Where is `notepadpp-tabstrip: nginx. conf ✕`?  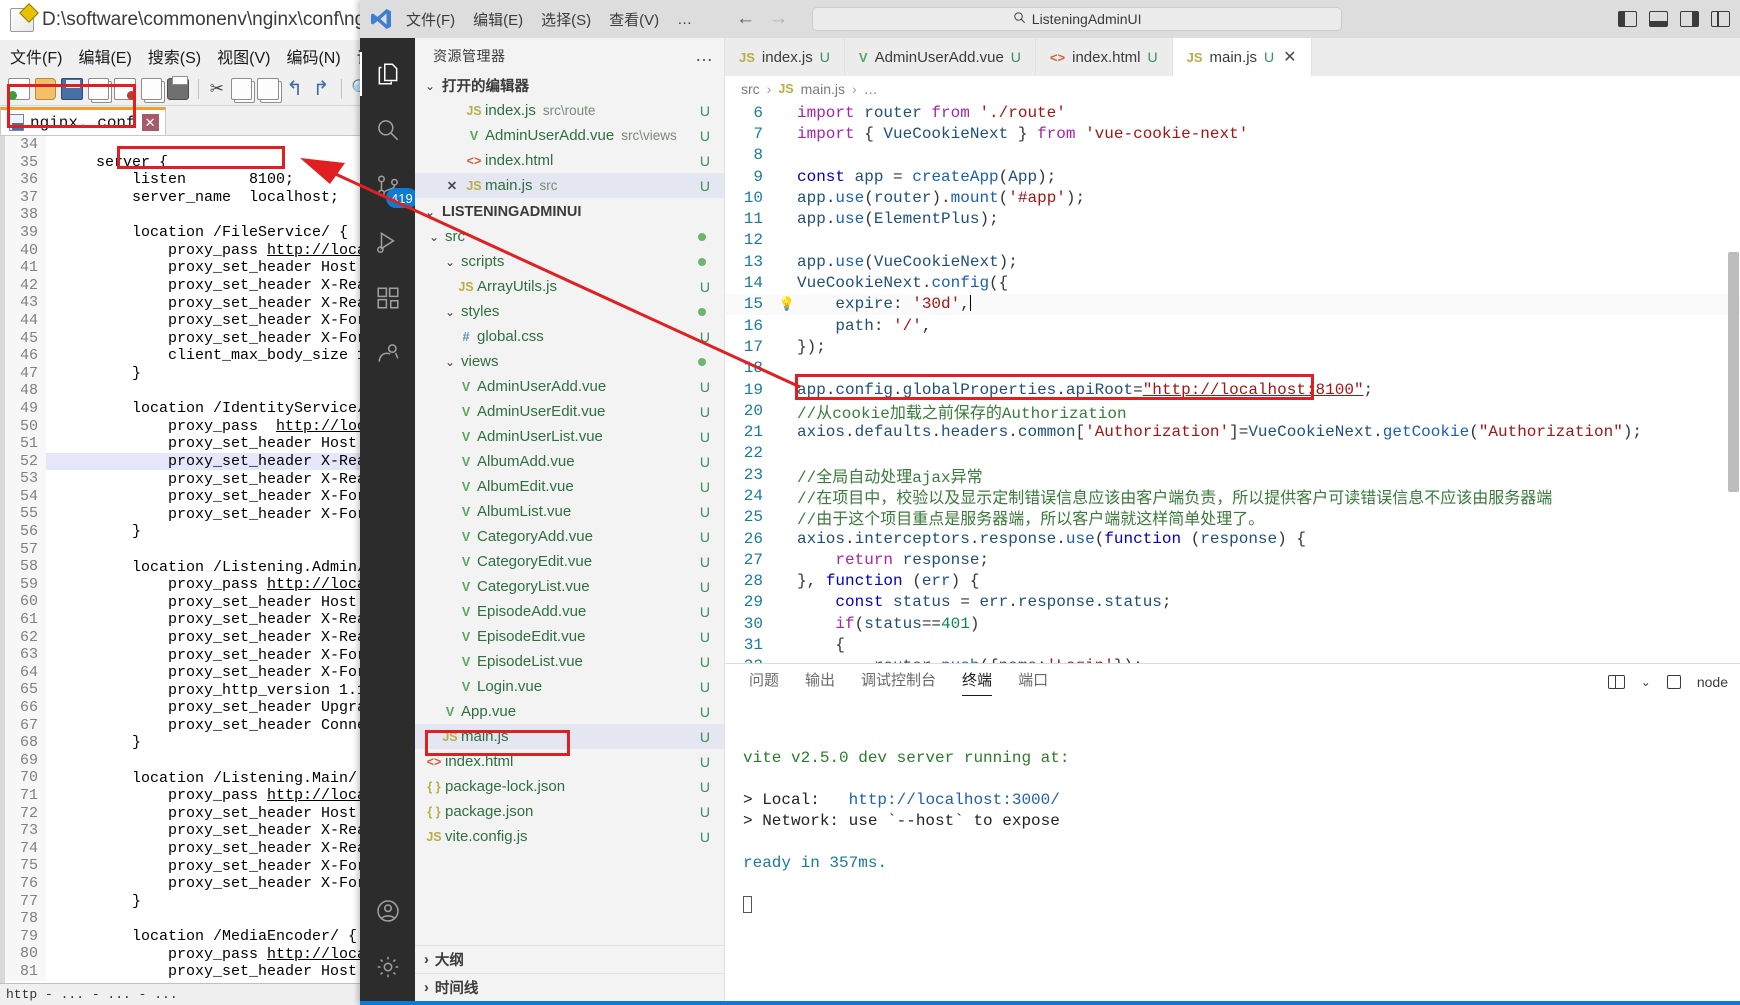
notepadpp-tabstrip: nginx. conf ✕ is located at coordinates (199, 121).